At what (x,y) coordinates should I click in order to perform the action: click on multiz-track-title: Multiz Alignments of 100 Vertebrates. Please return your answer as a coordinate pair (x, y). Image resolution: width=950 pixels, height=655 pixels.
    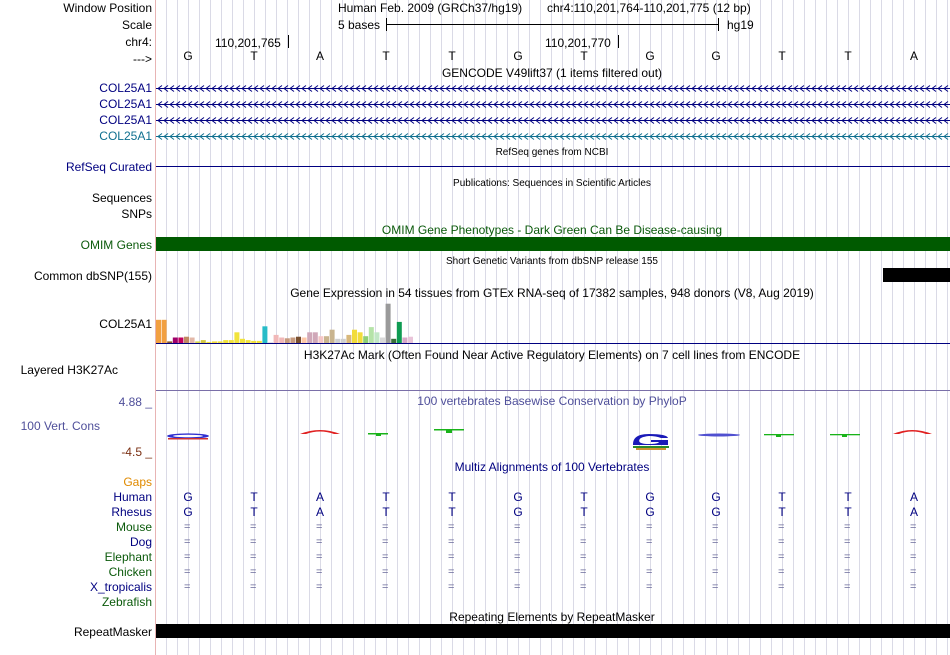
    Looking at the image, I should click on (552, 467).